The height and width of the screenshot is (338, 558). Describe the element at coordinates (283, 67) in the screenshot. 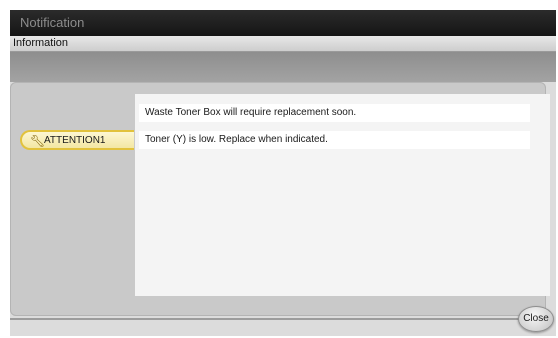

I see `header-band` at that location.